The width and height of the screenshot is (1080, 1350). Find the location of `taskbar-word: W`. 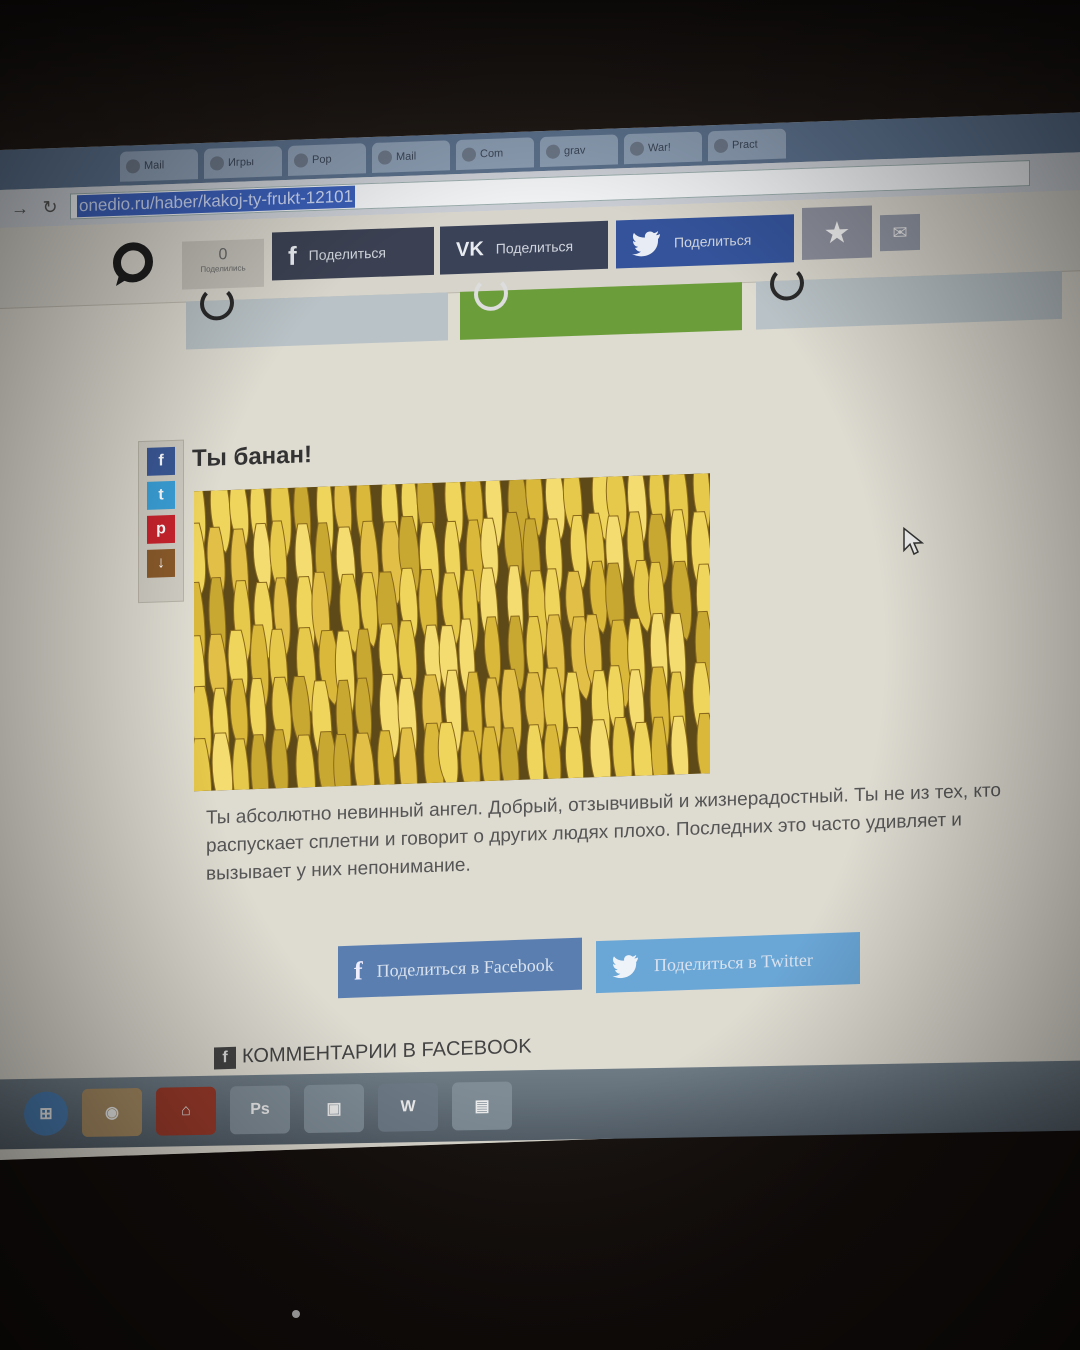

taskbar-word: W is located at coordinates (408, 1107).